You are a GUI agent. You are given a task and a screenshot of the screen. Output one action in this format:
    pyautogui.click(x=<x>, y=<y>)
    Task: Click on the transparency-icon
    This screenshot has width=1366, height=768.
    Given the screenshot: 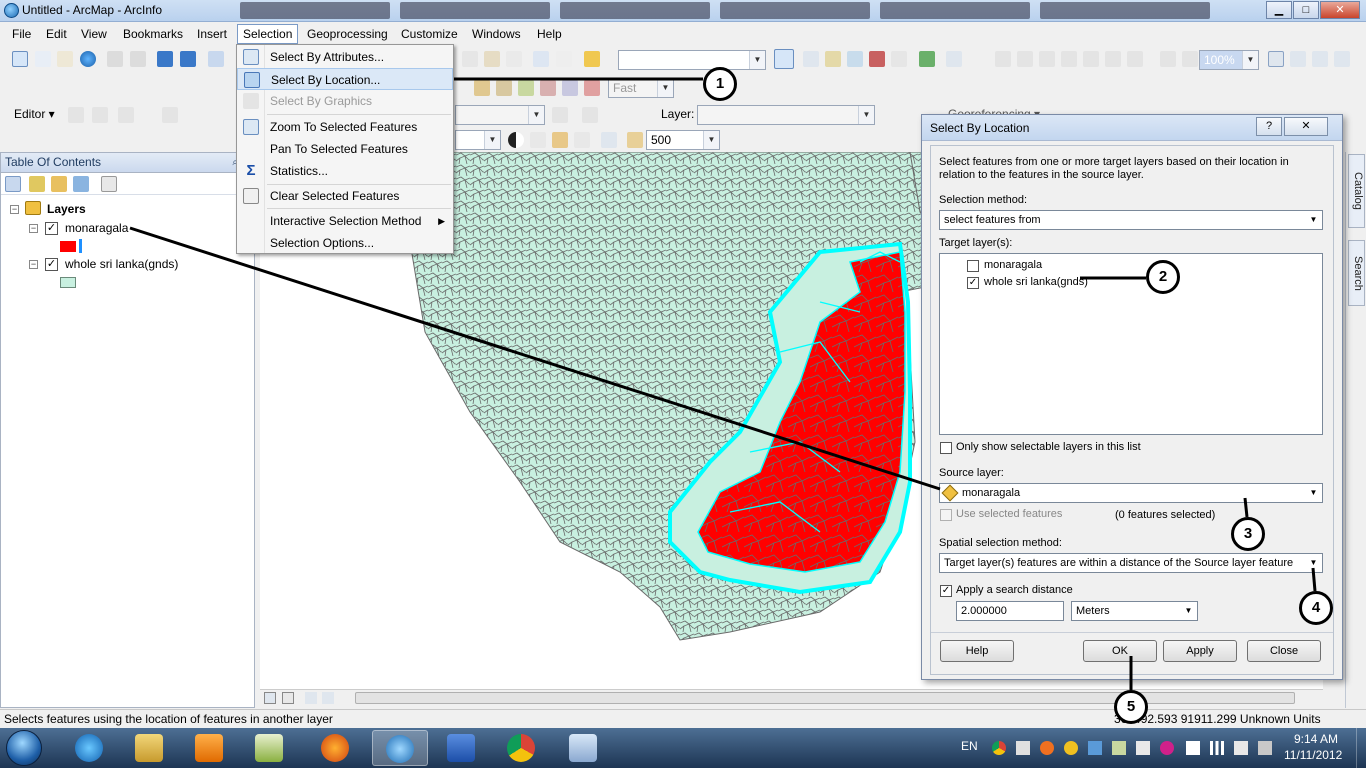 What is the action you would take?
    pyautogui.click(x=560, y=140)
    